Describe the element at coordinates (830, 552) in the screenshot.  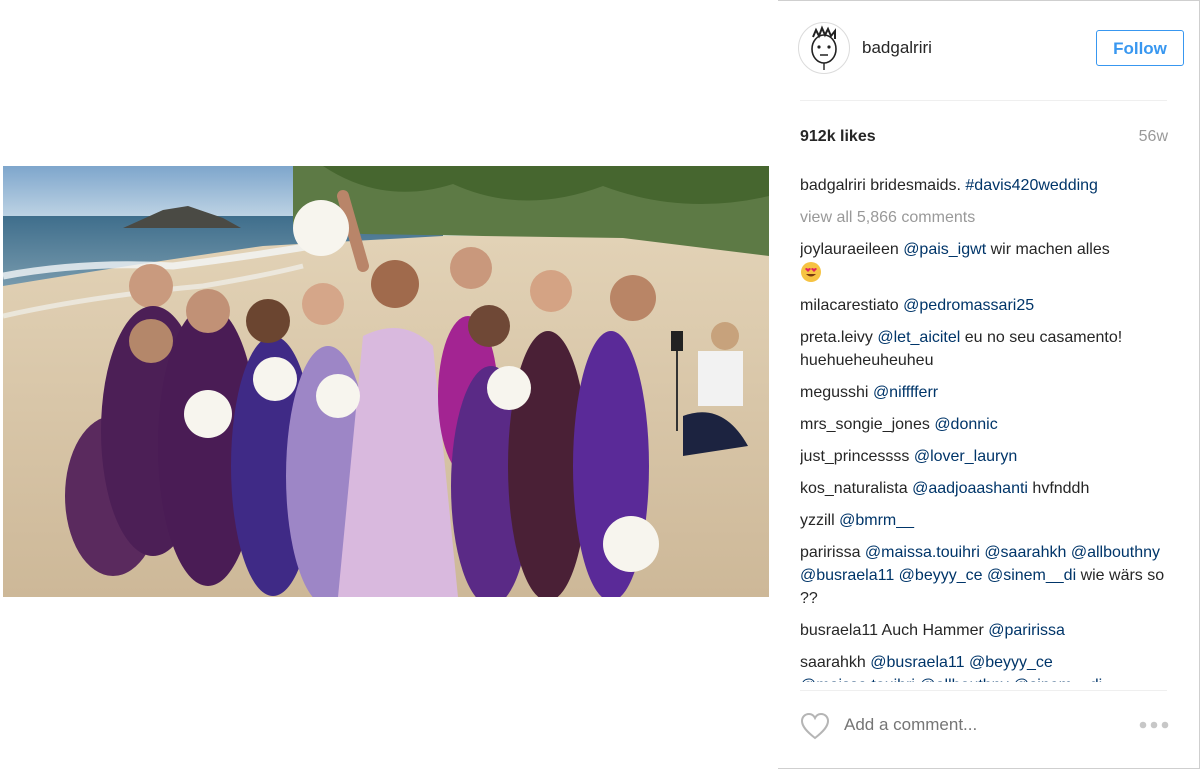
I see `comment-username: paririssa` at that location.